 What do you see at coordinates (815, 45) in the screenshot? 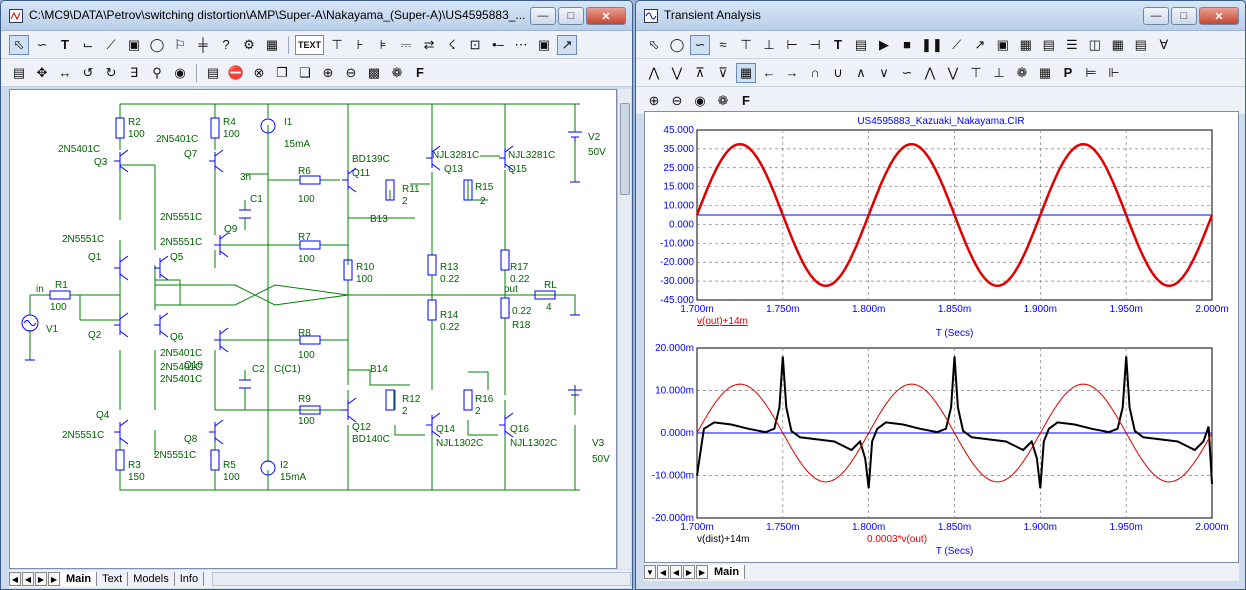
I see `vertical-tag-icon: ⊣` at bounding box center [815, 45].